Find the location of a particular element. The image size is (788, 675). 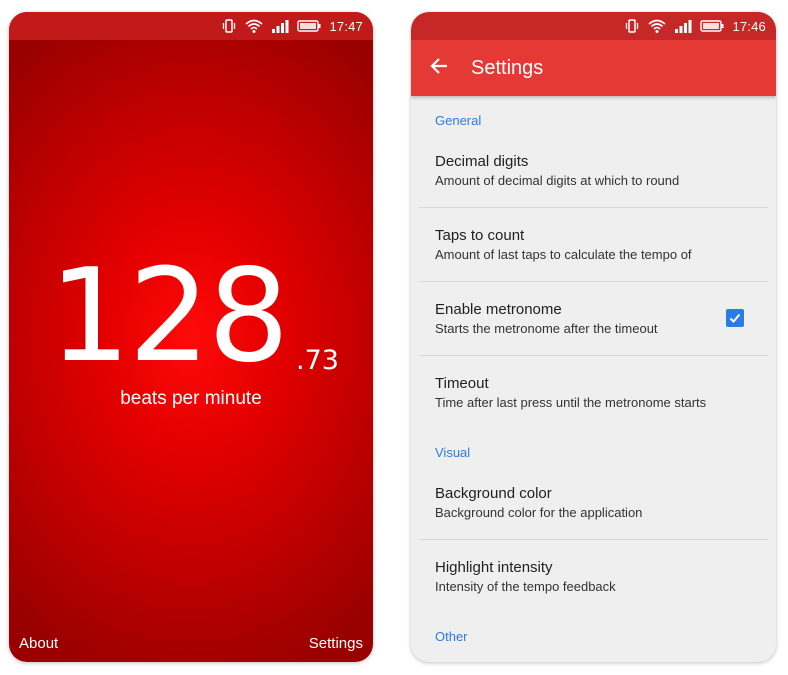

pref-title: Decimal digits is located at coordinates (482, 161).